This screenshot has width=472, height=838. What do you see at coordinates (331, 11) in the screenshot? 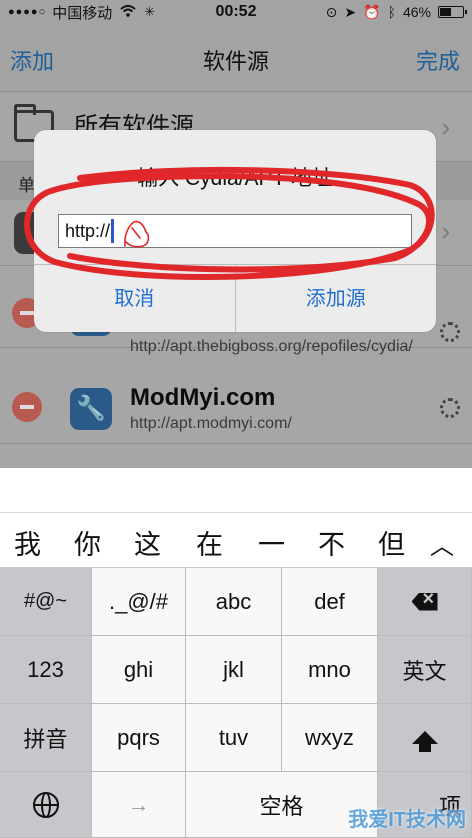
I see `rotation-lock-icon: ⊙` at bounding box center [331, 11].